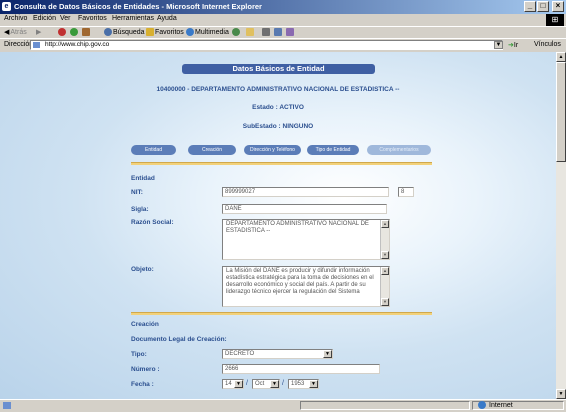  I want to click on back-button: ◀ Atrás, so click(15, 32).